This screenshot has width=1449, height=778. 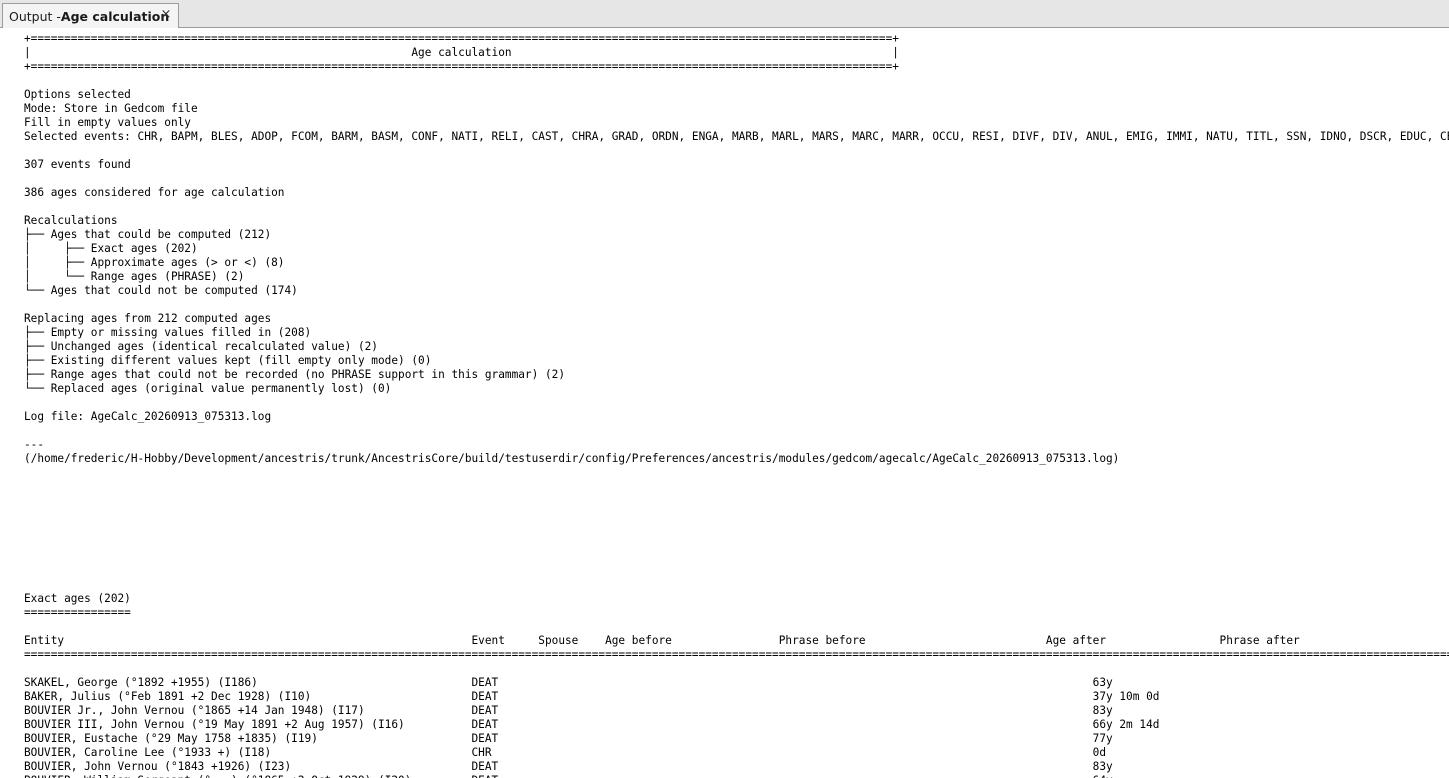 What do you see at coordinates (148, 318) in the screenshot?
I see `output-line: Replacing ages from 212 computed ages` at bounding box center [148, 318].